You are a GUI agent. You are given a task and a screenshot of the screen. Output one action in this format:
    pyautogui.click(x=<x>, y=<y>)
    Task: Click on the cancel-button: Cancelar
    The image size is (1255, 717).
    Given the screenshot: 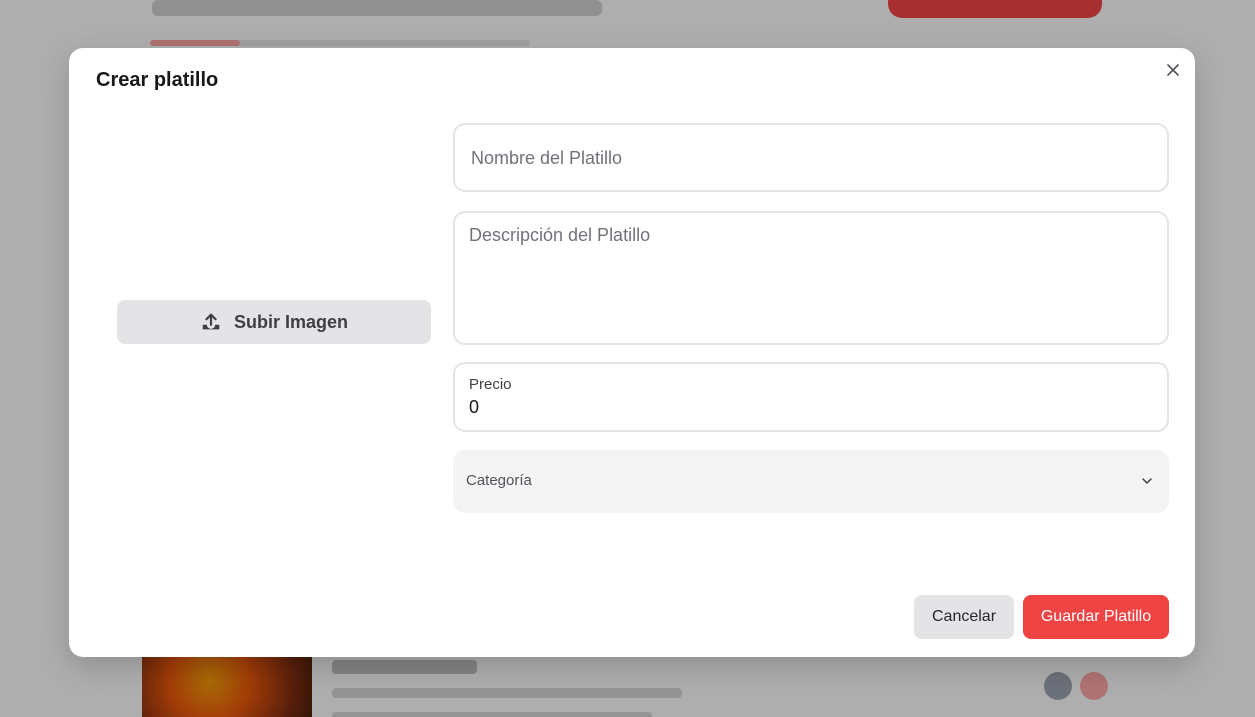 What is the action you would take?
    pyautogui.click(x=964, y=617)
    